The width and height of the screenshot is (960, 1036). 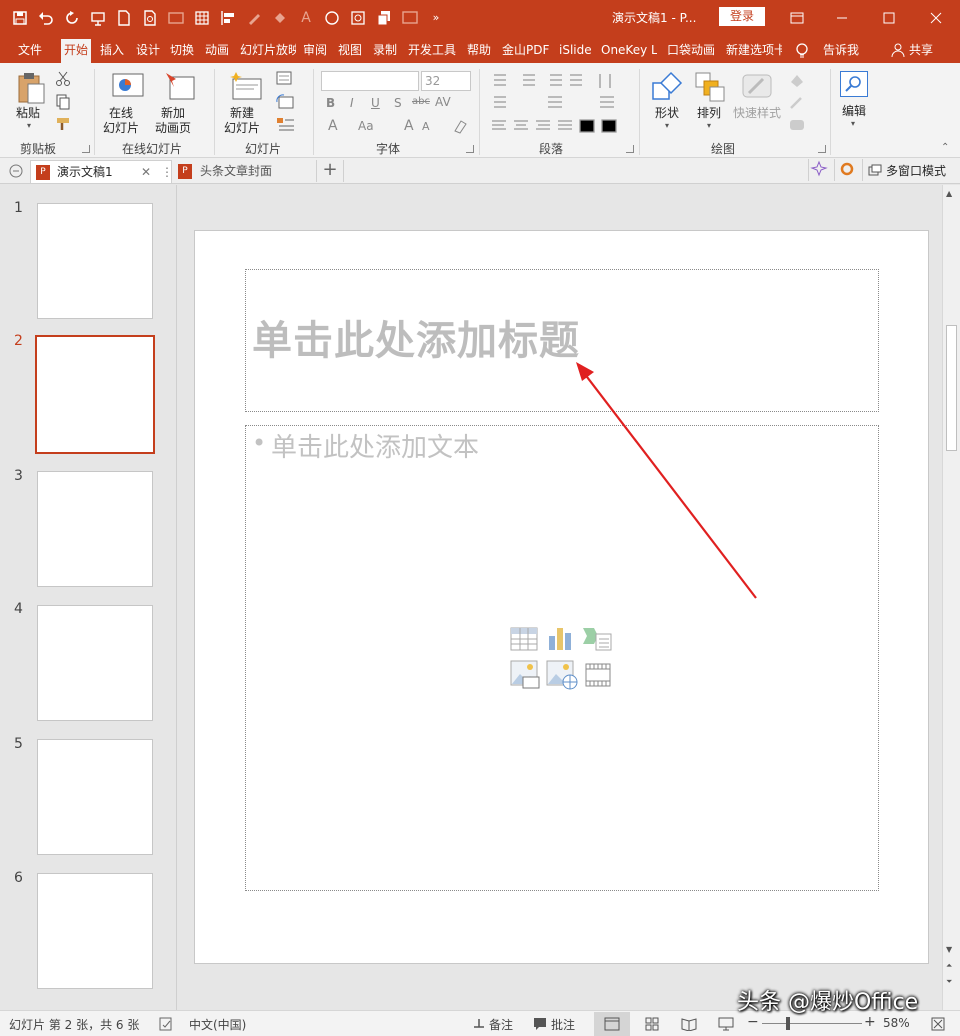 I want to click on spellcheck-icon, so click(x=166, y=1024).